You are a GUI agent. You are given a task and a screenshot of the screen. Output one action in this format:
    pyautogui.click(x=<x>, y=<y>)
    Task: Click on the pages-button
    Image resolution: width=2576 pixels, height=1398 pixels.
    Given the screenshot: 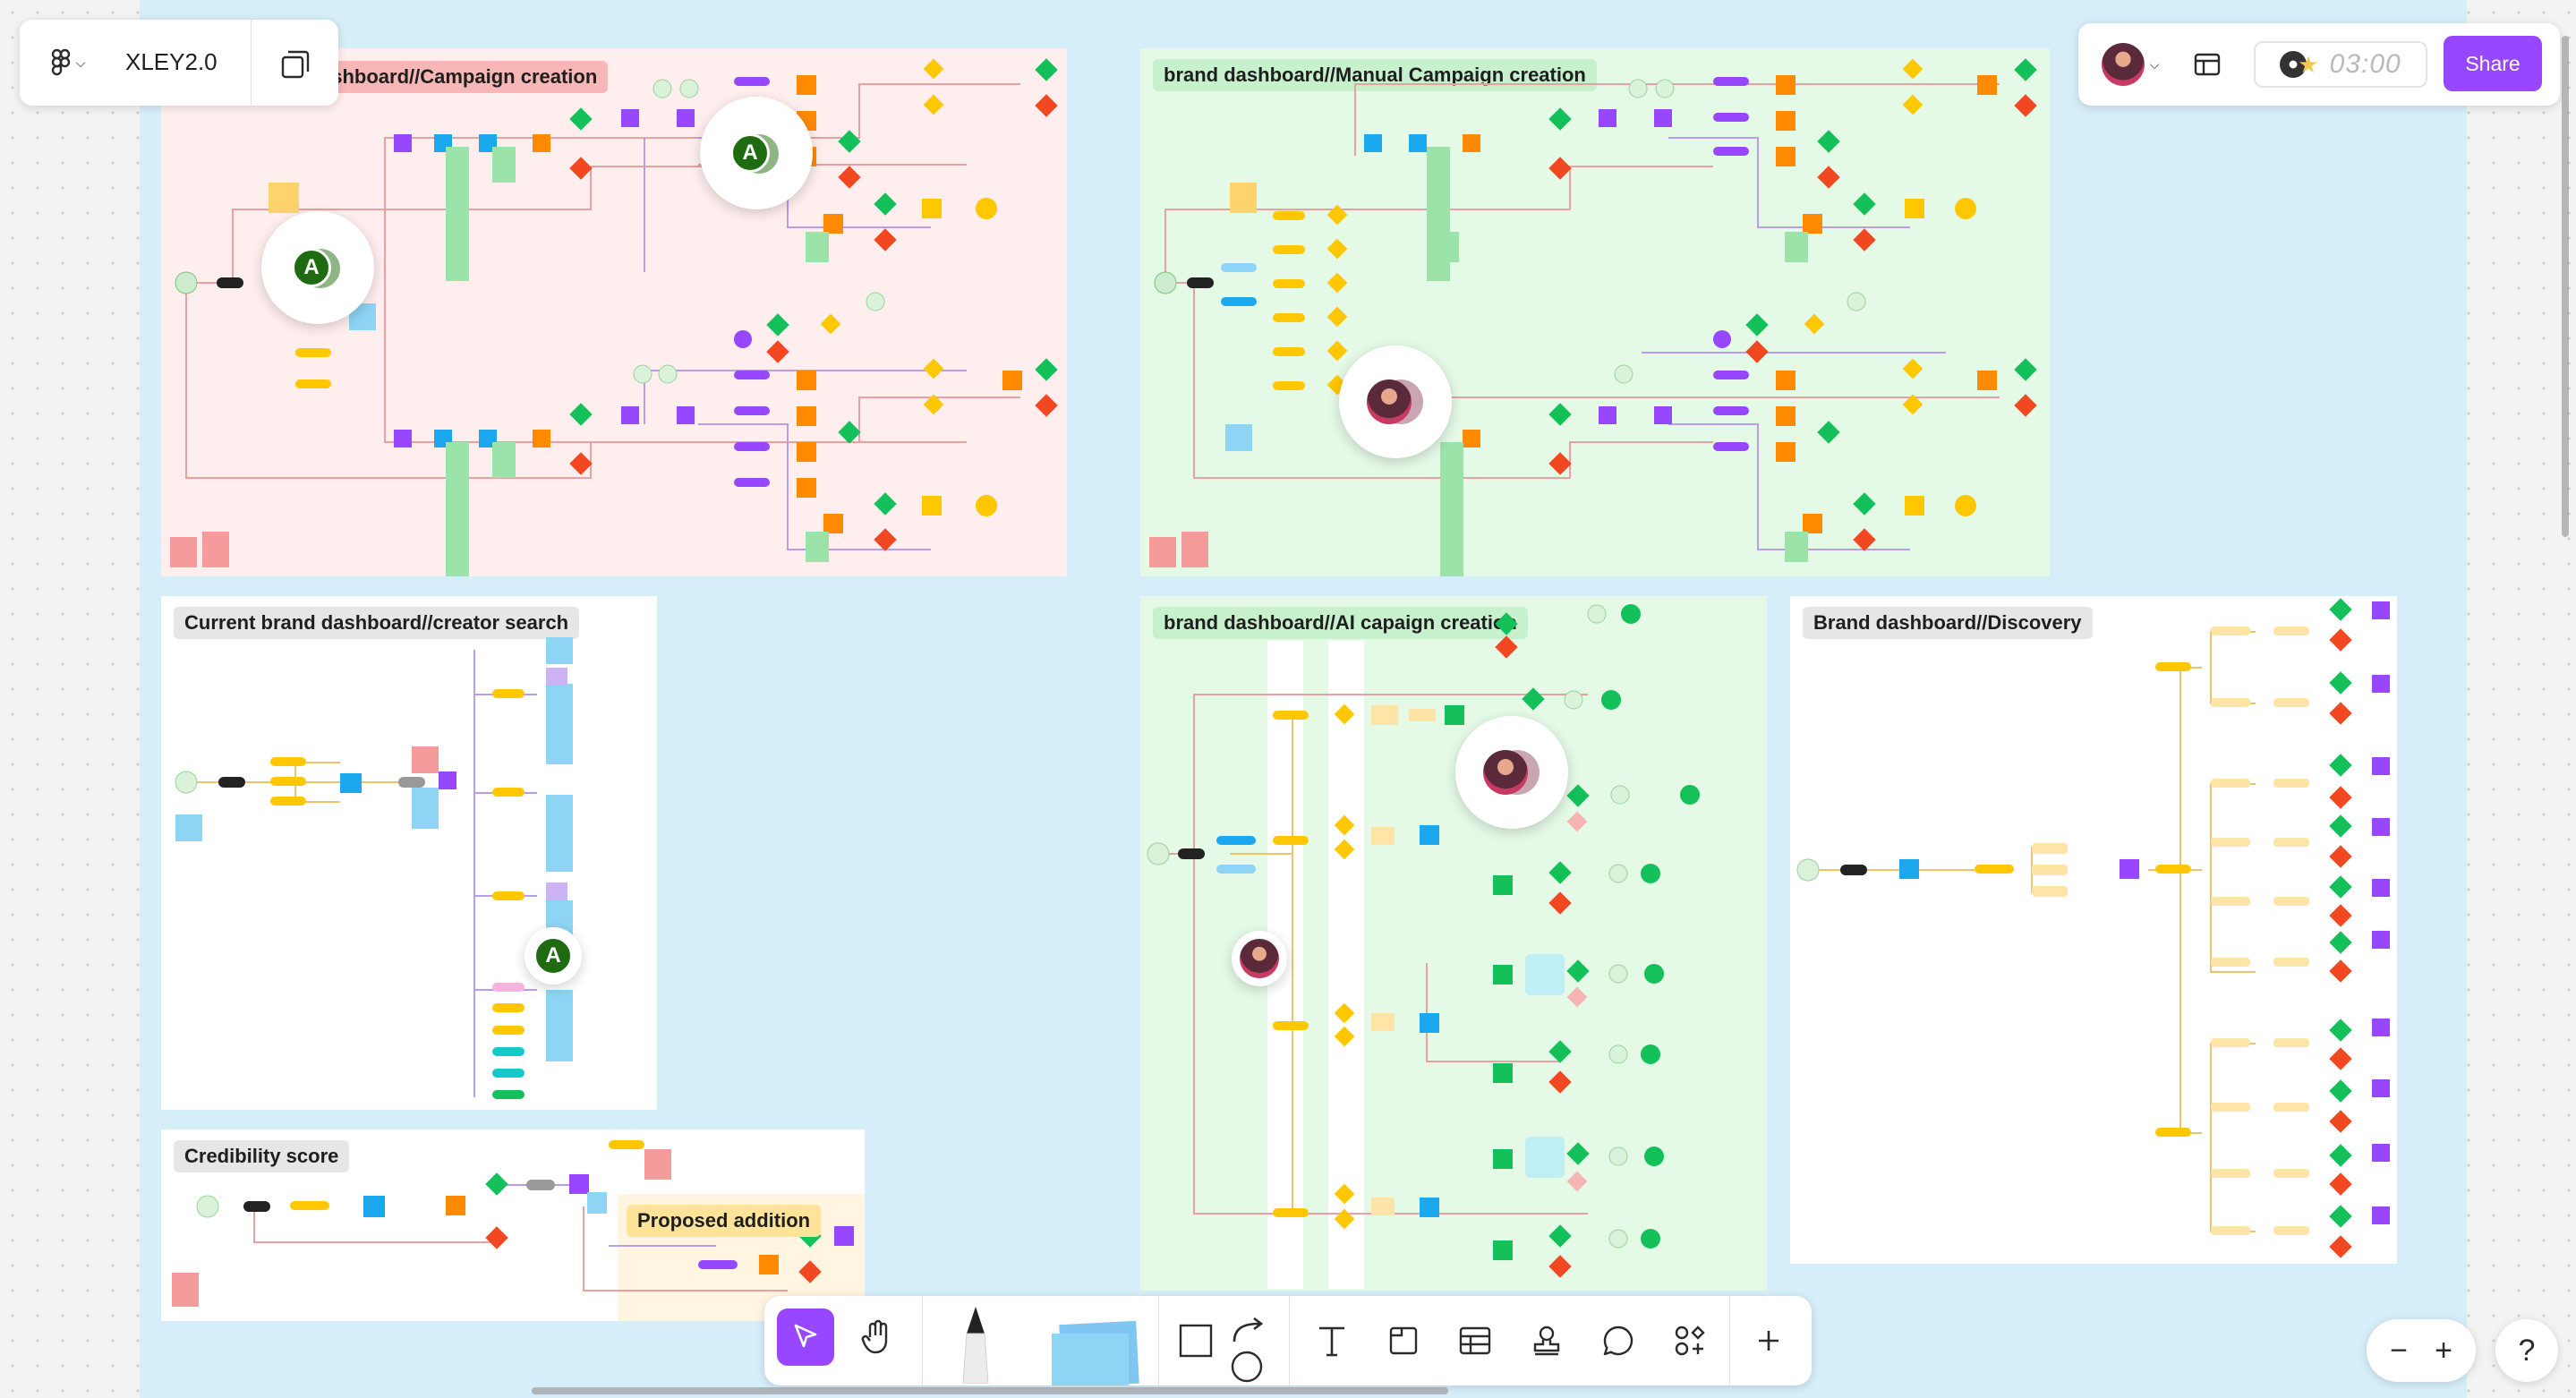 What is the action you would take?
    pyautogui.click(x=295, y=64)
    